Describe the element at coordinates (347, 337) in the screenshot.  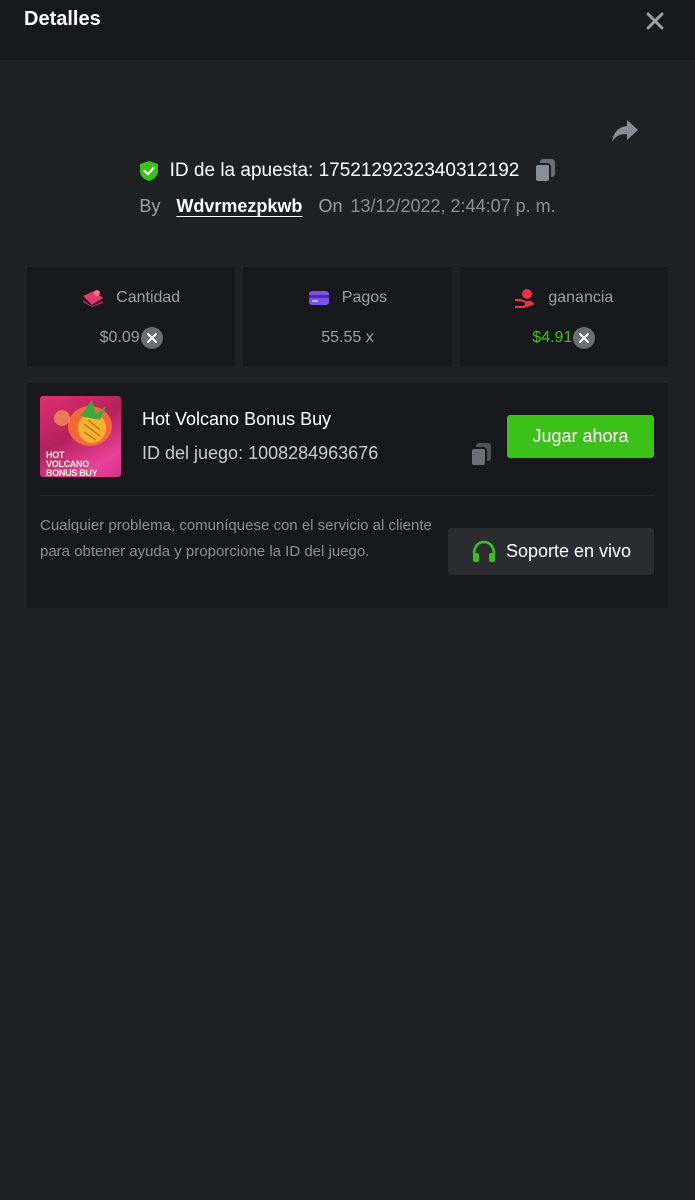
I see `stat-payout-value: 55.55 x` at that location.